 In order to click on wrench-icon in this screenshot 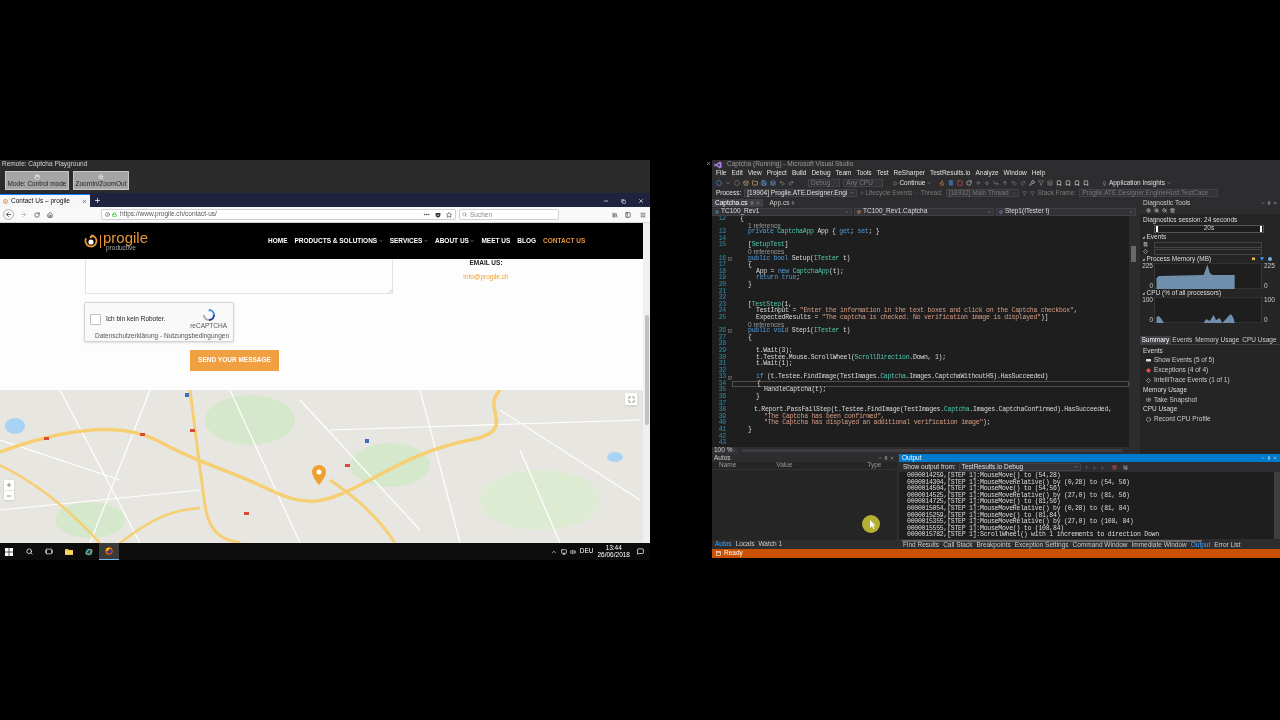, I will do `click(1031, 183)`.